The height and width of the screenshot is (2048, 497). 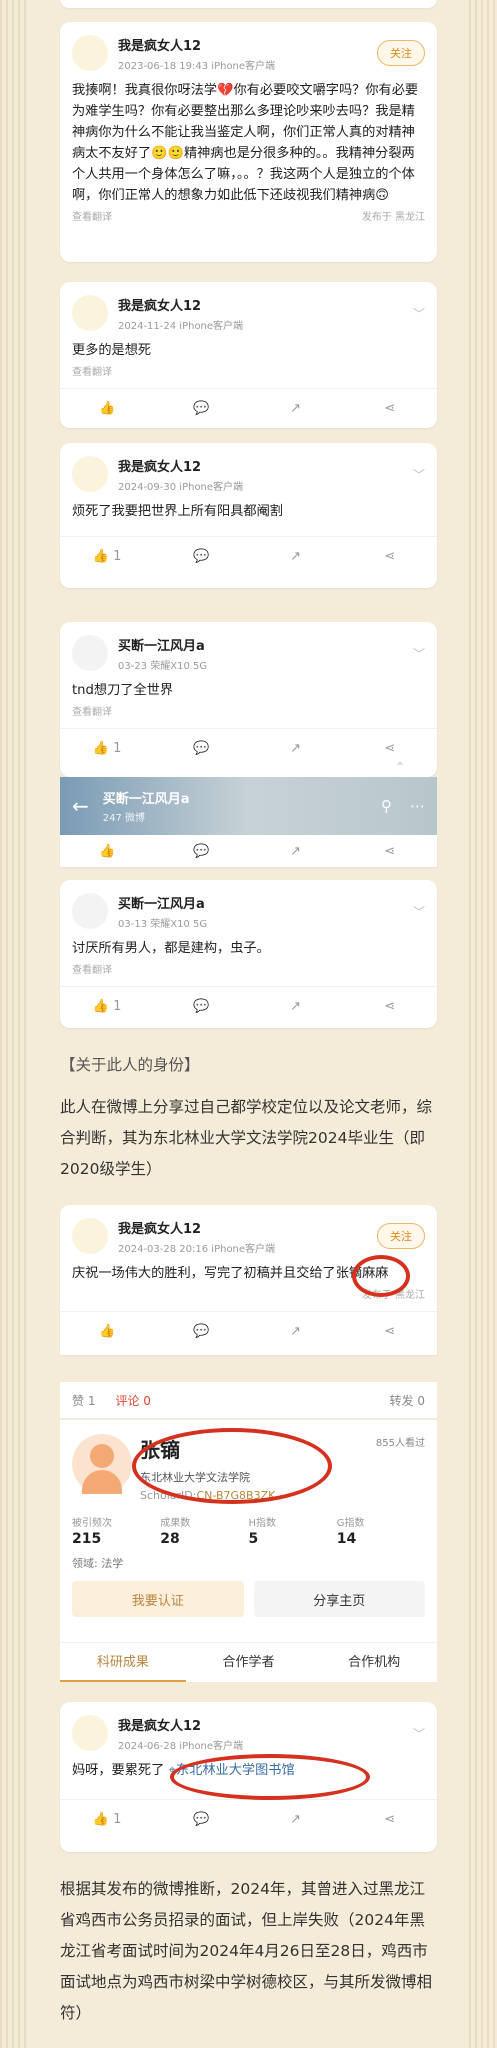 I want to click on profile-tabs: 科研成果 合作学者 合作机构, so click(x=248, y=1662).